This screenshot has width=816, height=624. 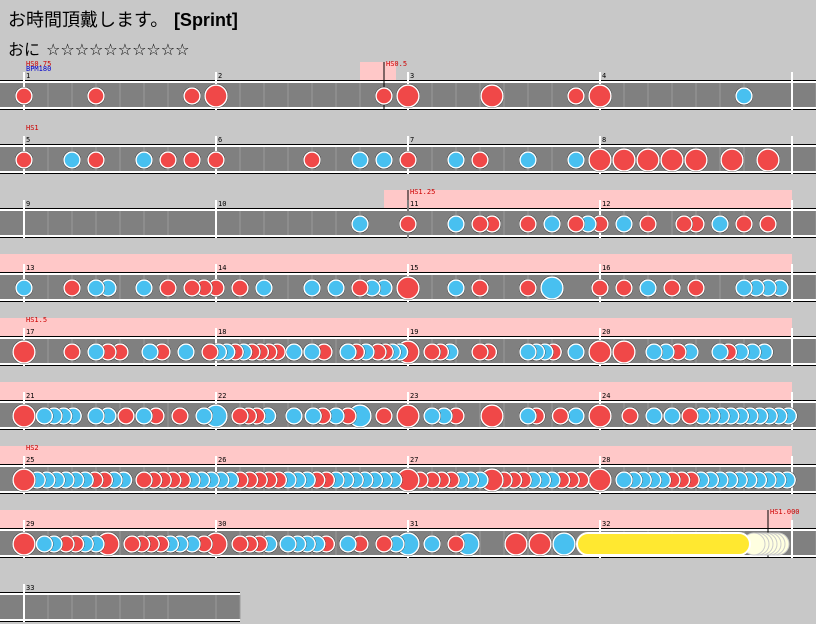 I want to click on measure-number: 28, so click(x=606, y=460).